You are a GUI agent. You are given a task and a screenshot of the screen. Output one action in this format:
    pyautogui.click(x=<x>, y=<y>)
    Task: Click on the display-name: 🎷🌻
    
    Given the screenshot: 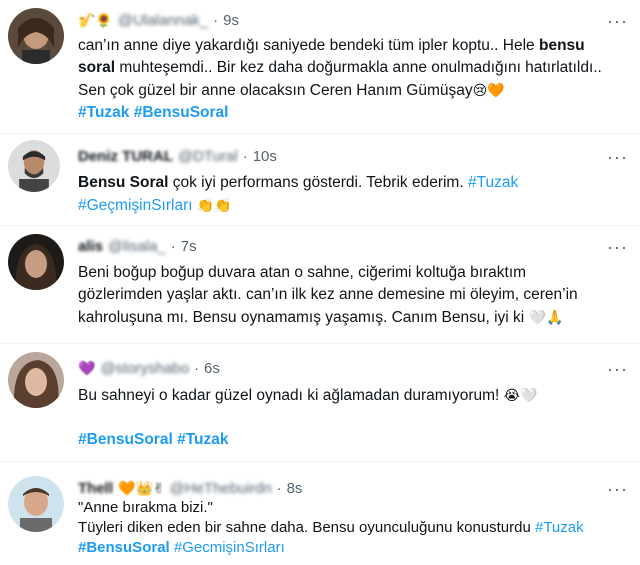 What is the action you would take?
    pyautogui.click(x=95, y=20)
    